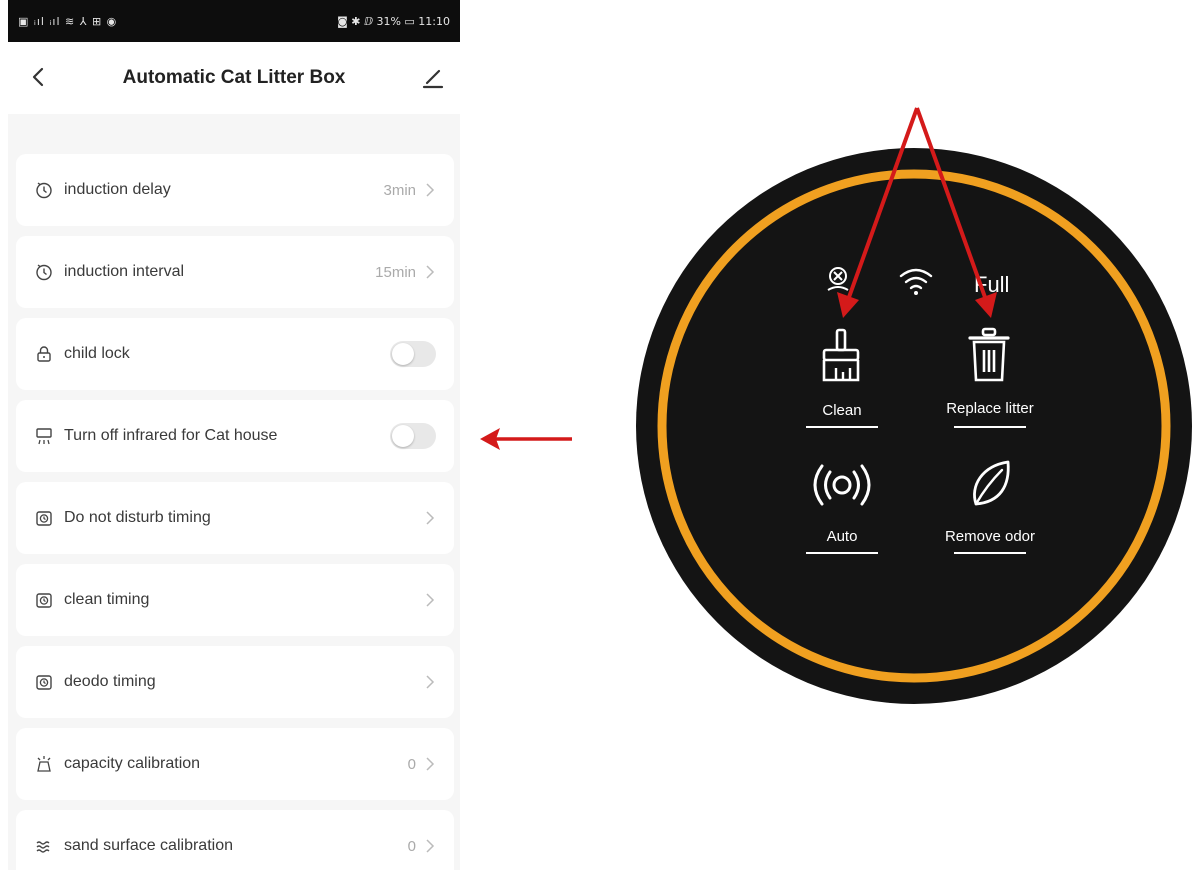  I want to click on setting-child-lock: child lock, so click(235, 354).